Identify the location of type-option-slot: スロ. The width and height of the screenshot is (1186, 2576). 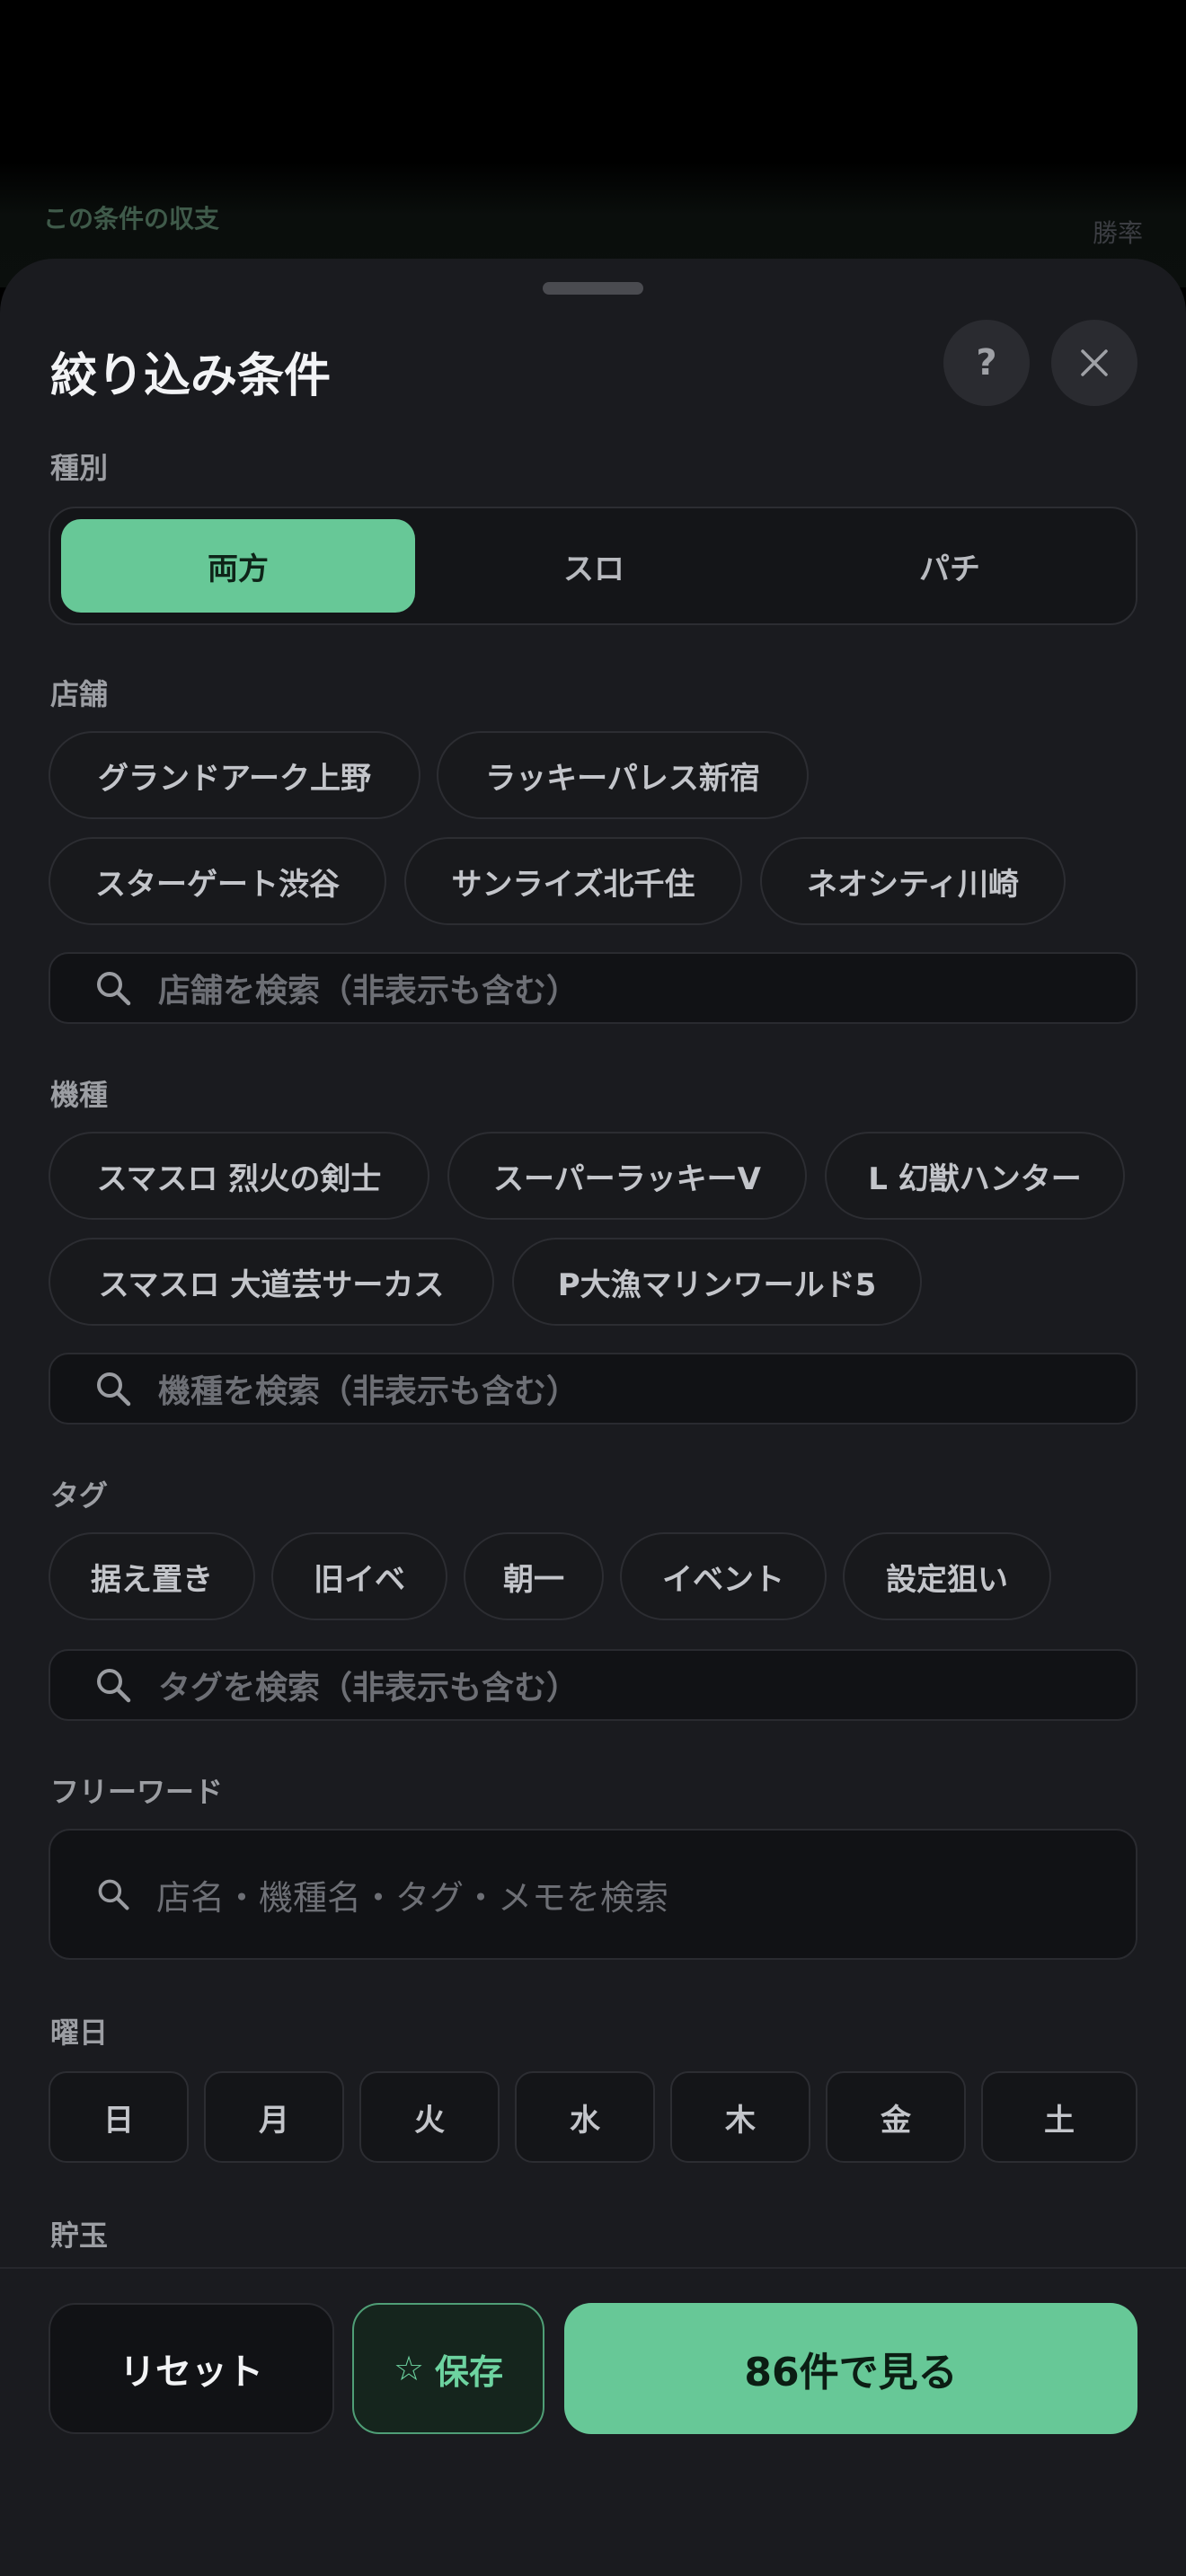
(594, 566).